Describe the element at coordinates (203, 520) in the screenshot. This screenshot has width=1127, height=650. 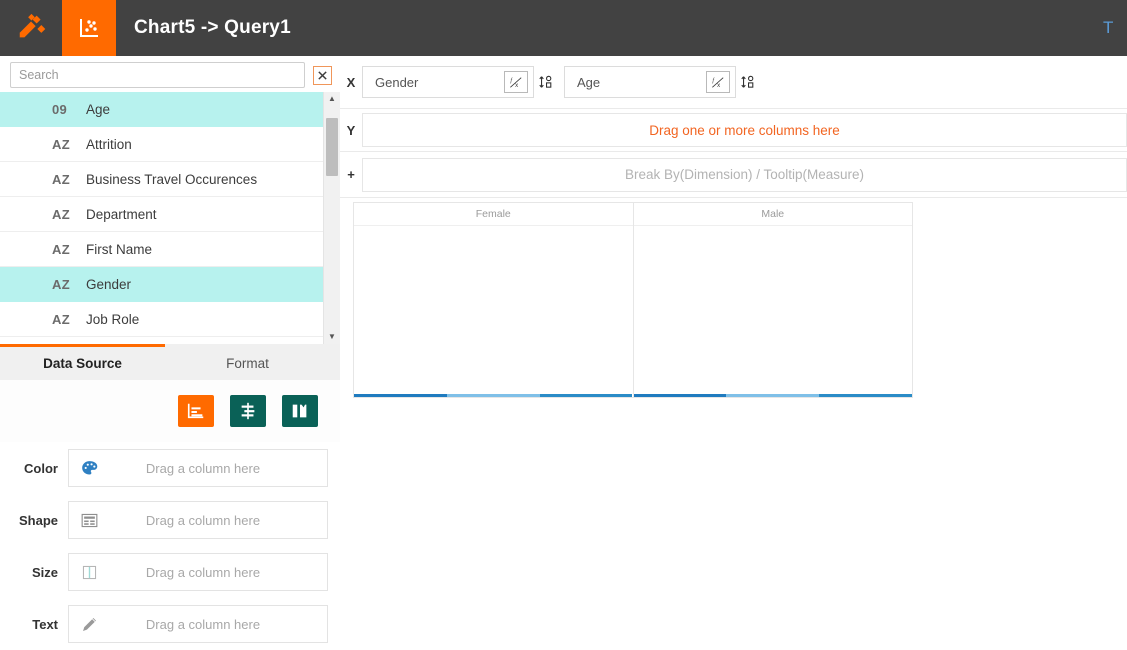
I see `shape-drop-placeholder: Drag a column here` at that location.